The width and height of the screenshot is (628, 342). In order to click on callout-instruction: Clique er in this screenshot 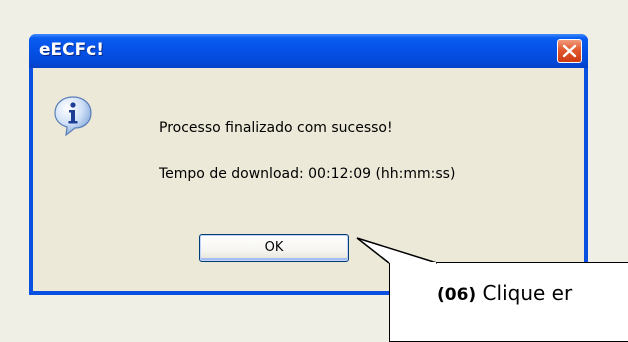, I will do `click(524, 293)`.